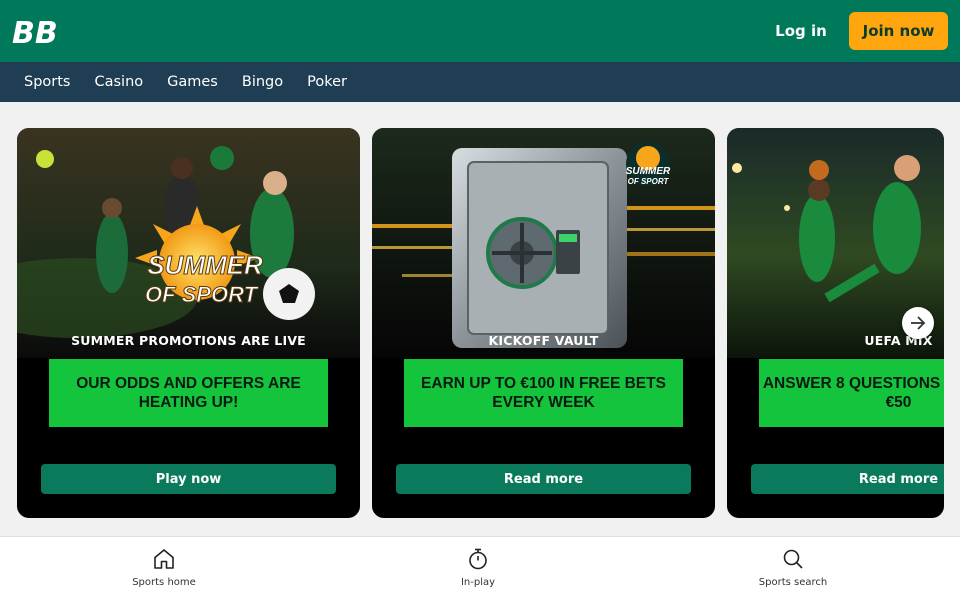  I want to click on bottom-nav-sports-home: Sports home, so click(164, 568).